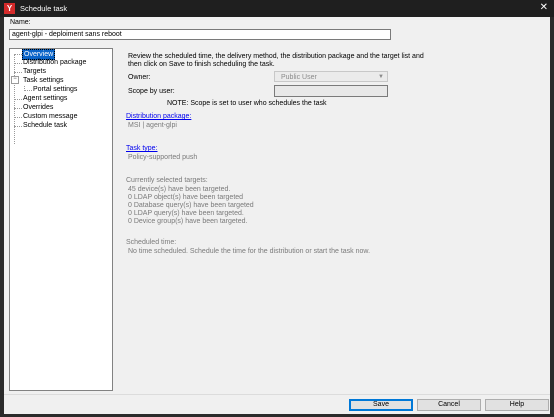 This screenshot has height=417, width=554. Describe the element at coordinates (38, 107) in the screenshot. I see `tree-item-overrides: Overrides` at that location.